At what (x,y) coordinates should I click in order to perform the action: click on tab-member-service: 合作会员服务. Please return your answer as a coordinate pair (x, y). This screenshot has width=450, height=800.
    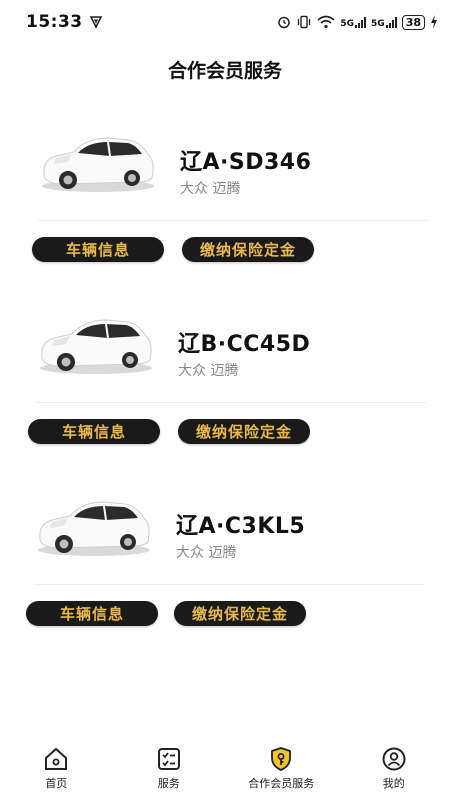
    Looking at the image, I should click on (281, 765).